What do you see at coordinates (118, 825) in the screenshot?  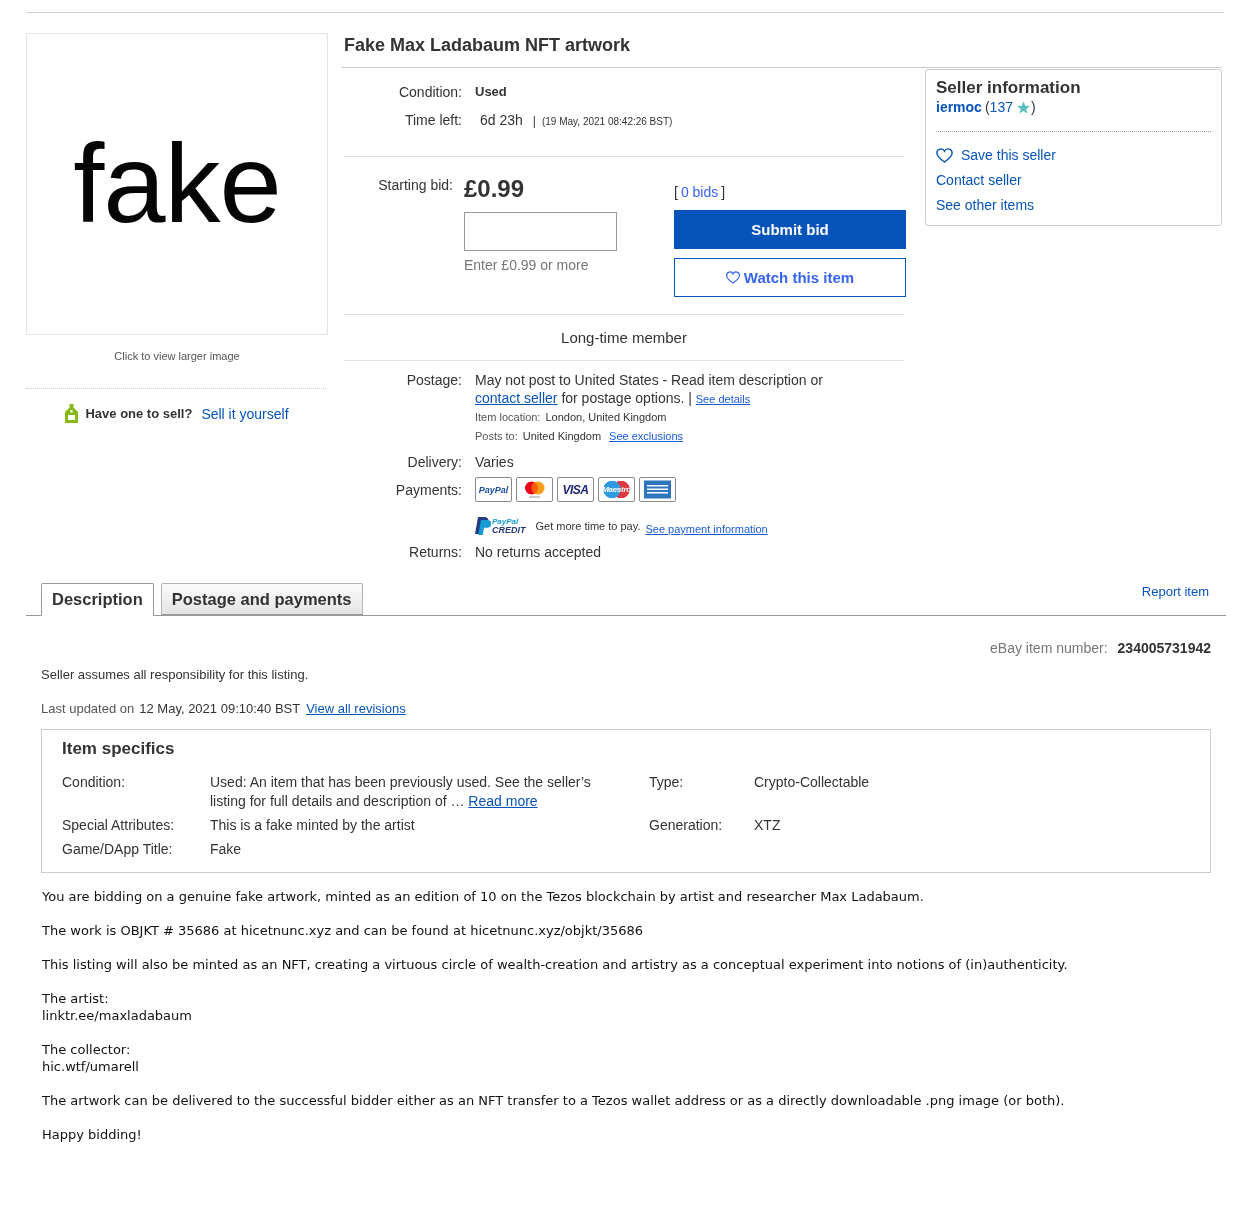 I see `specific-label: Special Attributes:` at bounding box center [118, 825].